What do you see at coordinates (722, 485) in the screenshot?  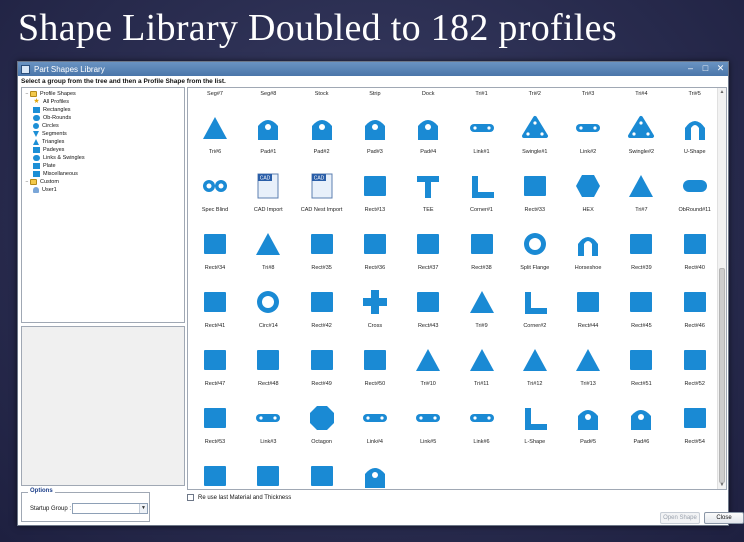 I see `scroll-down-icon: ▼` at bounding box center [722, 485].